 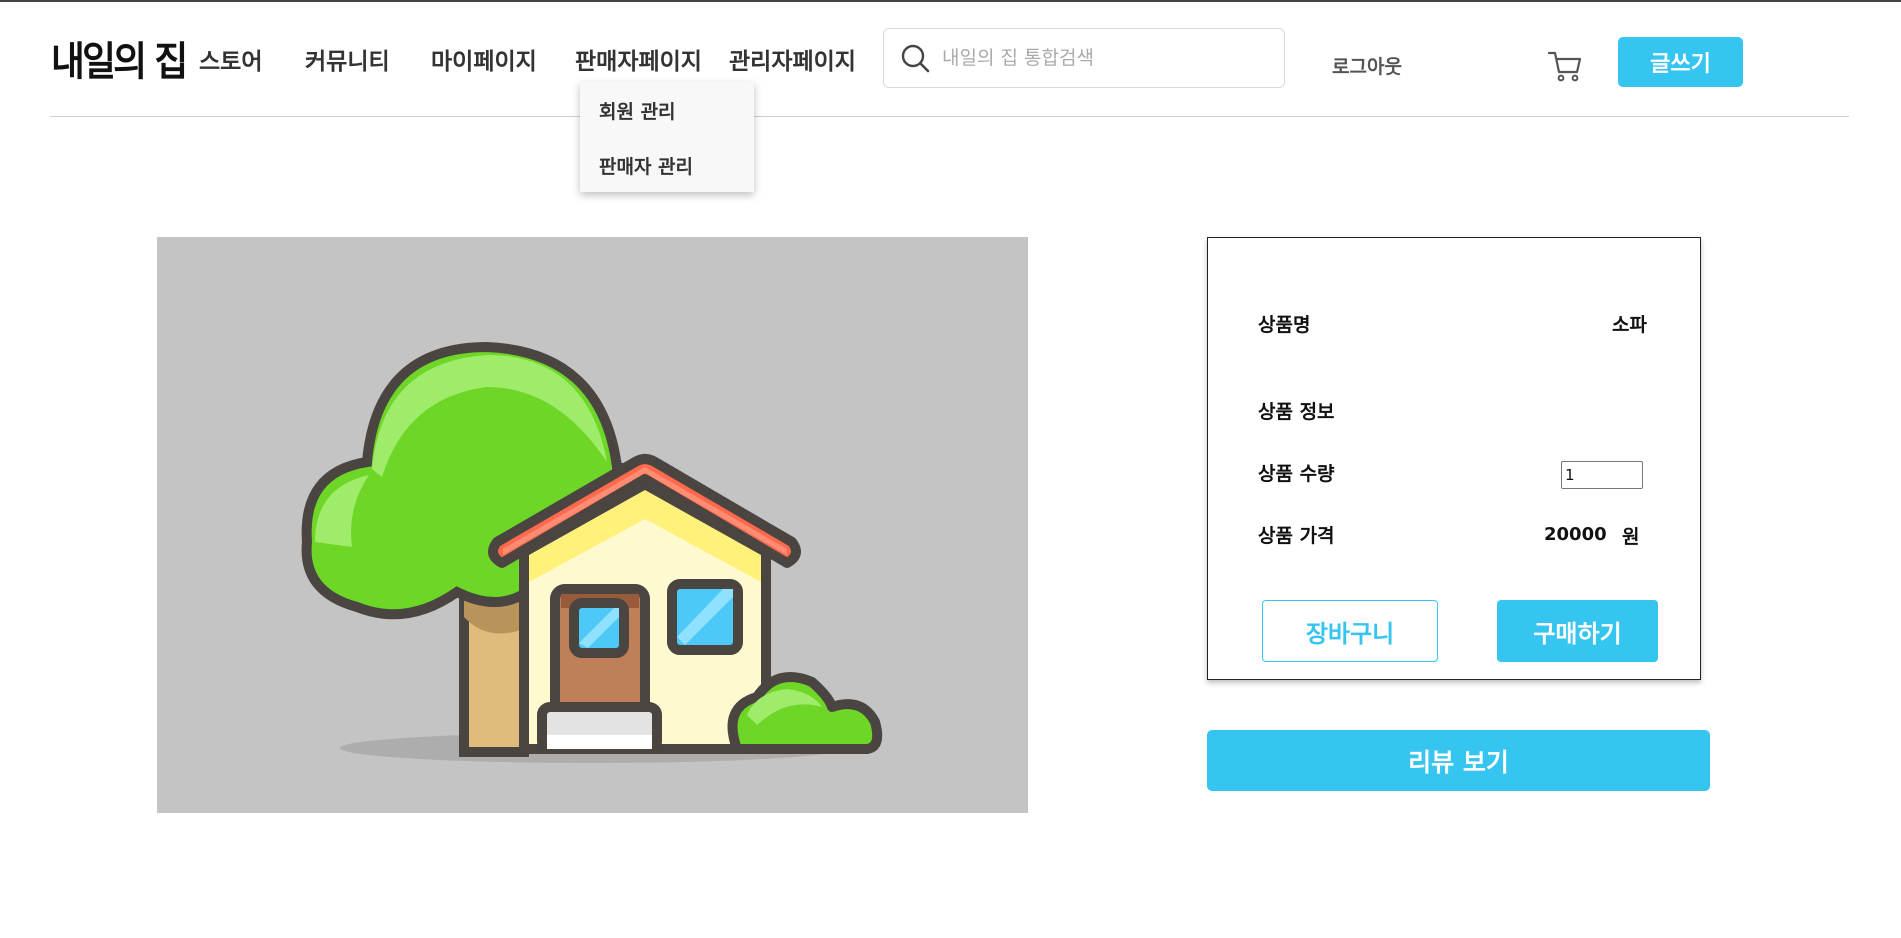 I want to click on product-info-label: 상품 정보, so click(x=1296, y=412).